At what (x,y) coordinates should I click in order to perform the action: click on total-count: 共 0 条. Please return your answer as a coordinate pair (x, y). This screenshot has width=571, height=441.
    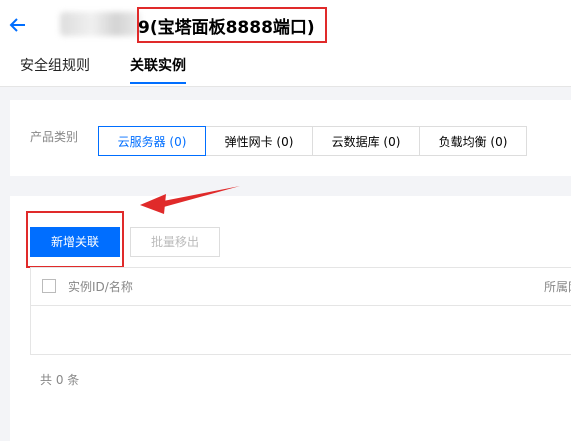
    Looking at the image, I should click on (60, 380).